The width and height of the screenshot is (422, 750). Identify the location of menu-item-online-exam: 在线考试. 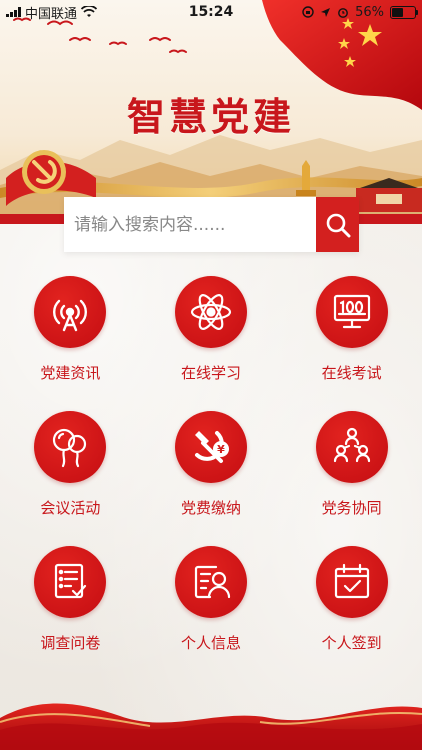
(351, 329).